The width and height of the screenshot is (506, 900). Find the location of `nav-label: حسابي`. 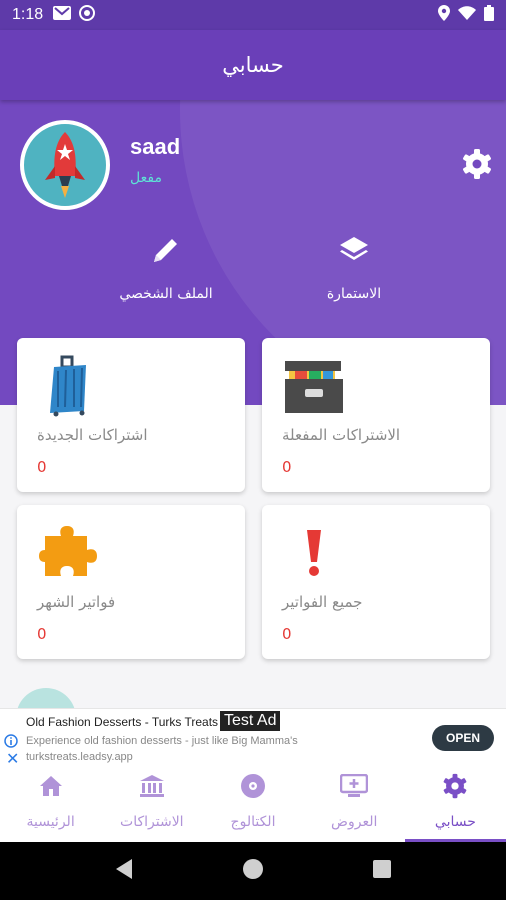

nav-label: حسابي is located at coordinates (455, 822).